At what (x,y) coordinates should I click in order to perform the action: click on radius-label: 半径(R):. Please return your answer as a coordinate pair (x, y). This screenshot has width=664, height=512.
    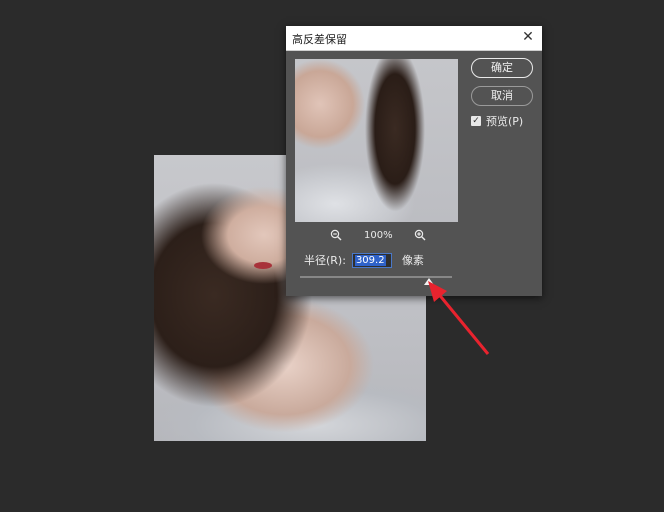
    Looking at the image, I should click on (325, 260).